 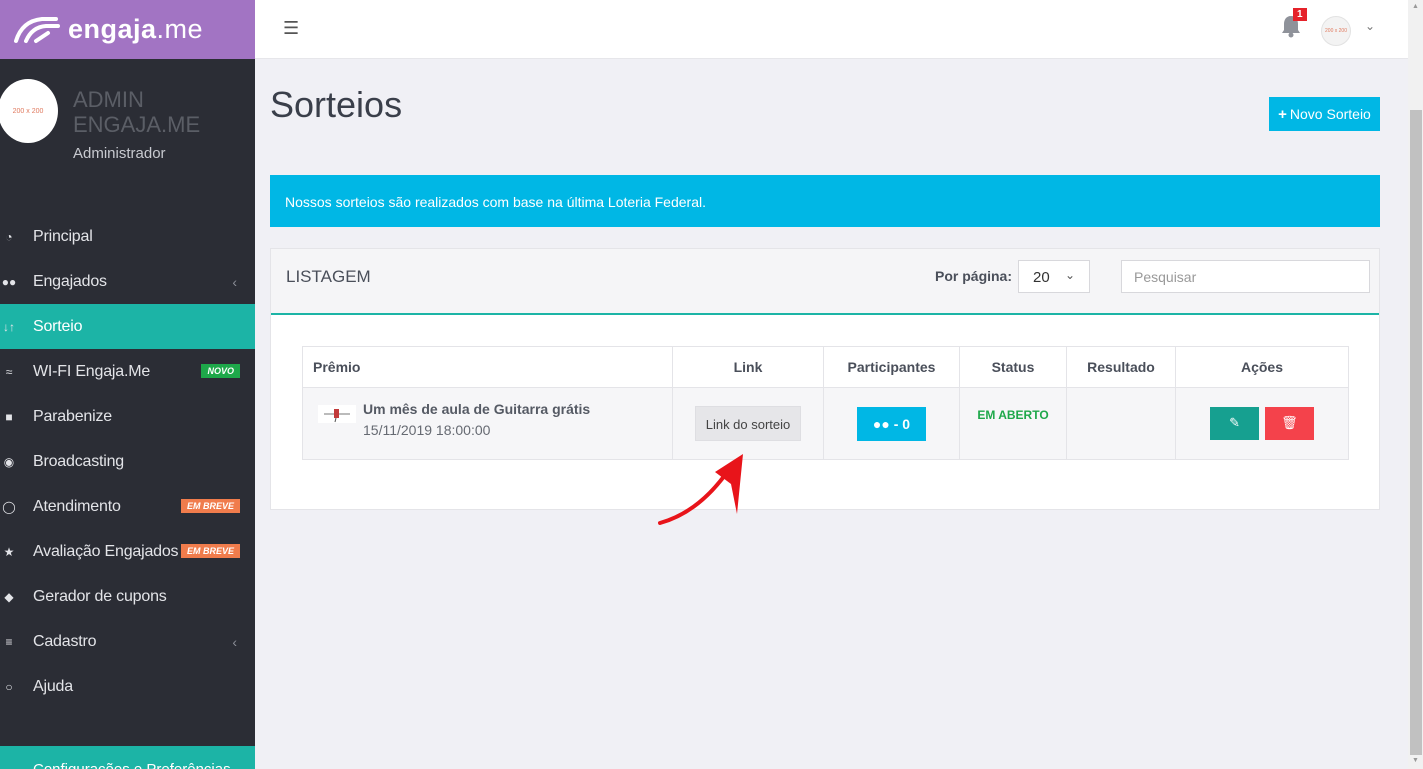 What do you see at coordinates (825, 282) in the screenshot?
I see `listing-header: LISTAGEM Por página: 20 ⌄` at bounding box center [825, 282].